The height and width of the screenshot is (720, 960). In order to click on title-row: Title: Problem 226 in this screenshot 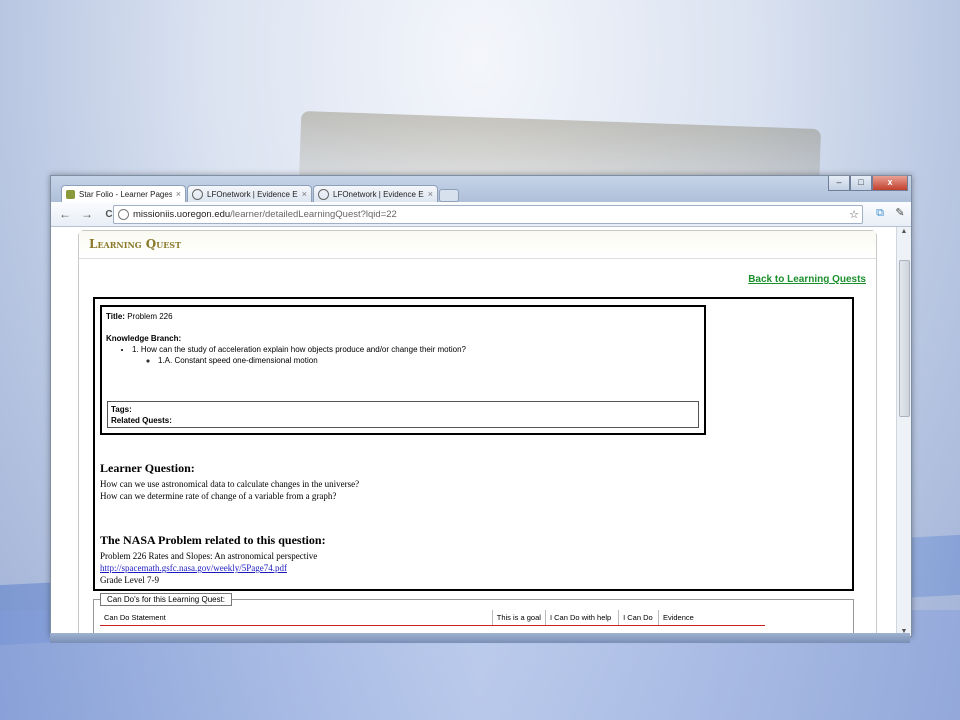, I will do `click(403, 316)`.